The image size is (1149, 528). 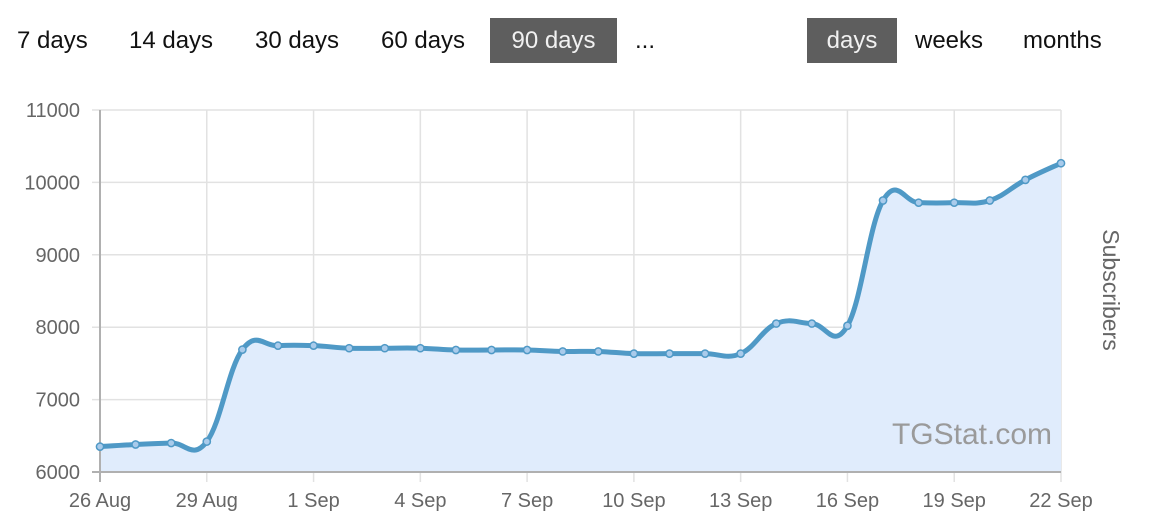 I want to click on y-axis-title: Subscribers, so click(x=1111, y=289).